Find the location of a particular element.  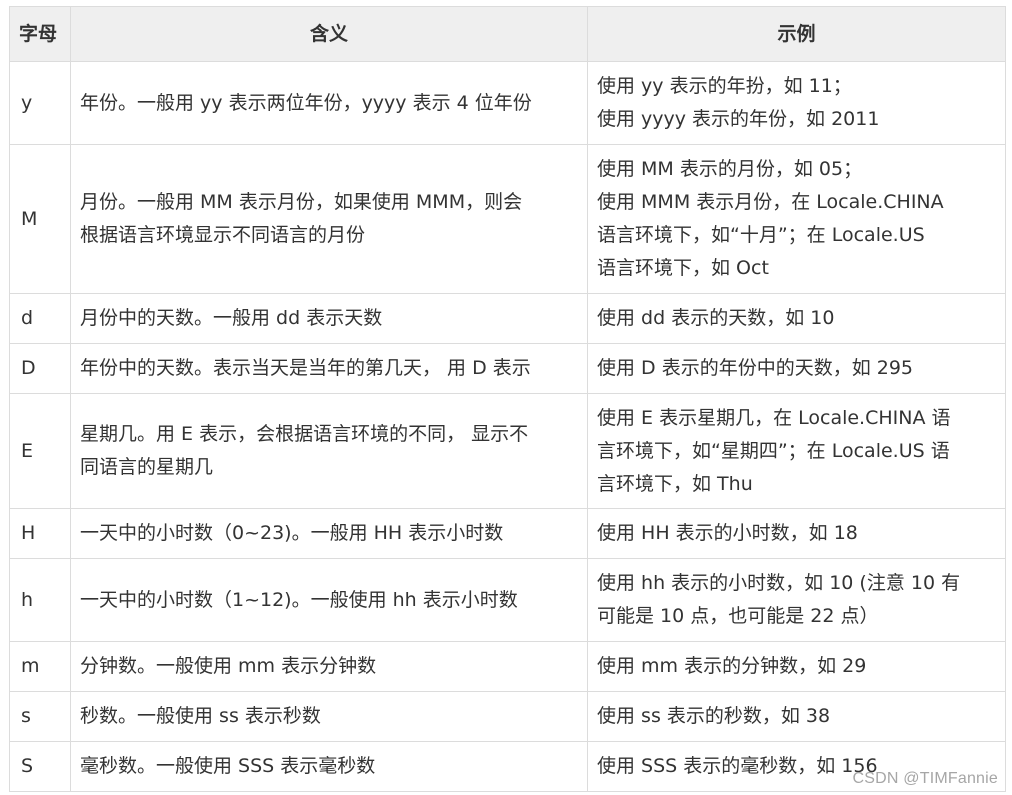

meaning-line: 毫秒数。一般使用 SSS 表示毫秒数 is located at coordinates (228, 766).